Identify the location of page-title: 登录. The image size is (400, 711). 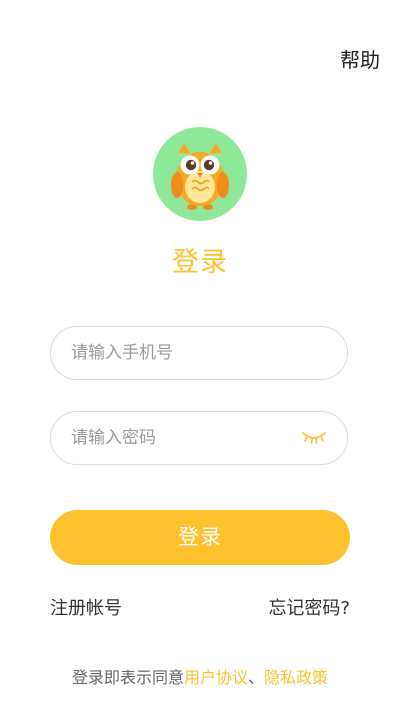
(200, 262).